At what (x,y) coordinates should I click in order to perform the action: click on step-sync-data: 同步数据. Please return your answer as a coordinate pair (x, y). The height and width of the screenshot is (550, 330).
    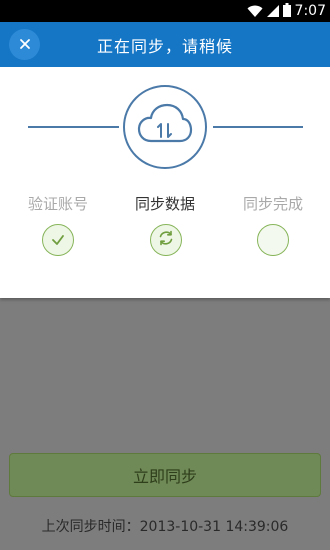
    Looking at the image, I should click on (165, 203).